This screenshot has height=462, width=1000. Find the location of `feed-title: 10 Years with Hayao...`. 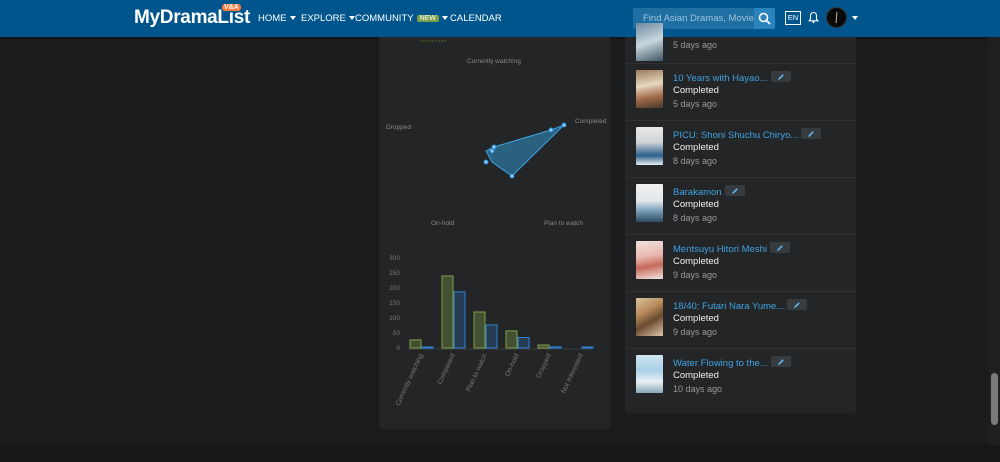

feed-title: 10 Years with Hayao... is located at coordinates (732, 77).